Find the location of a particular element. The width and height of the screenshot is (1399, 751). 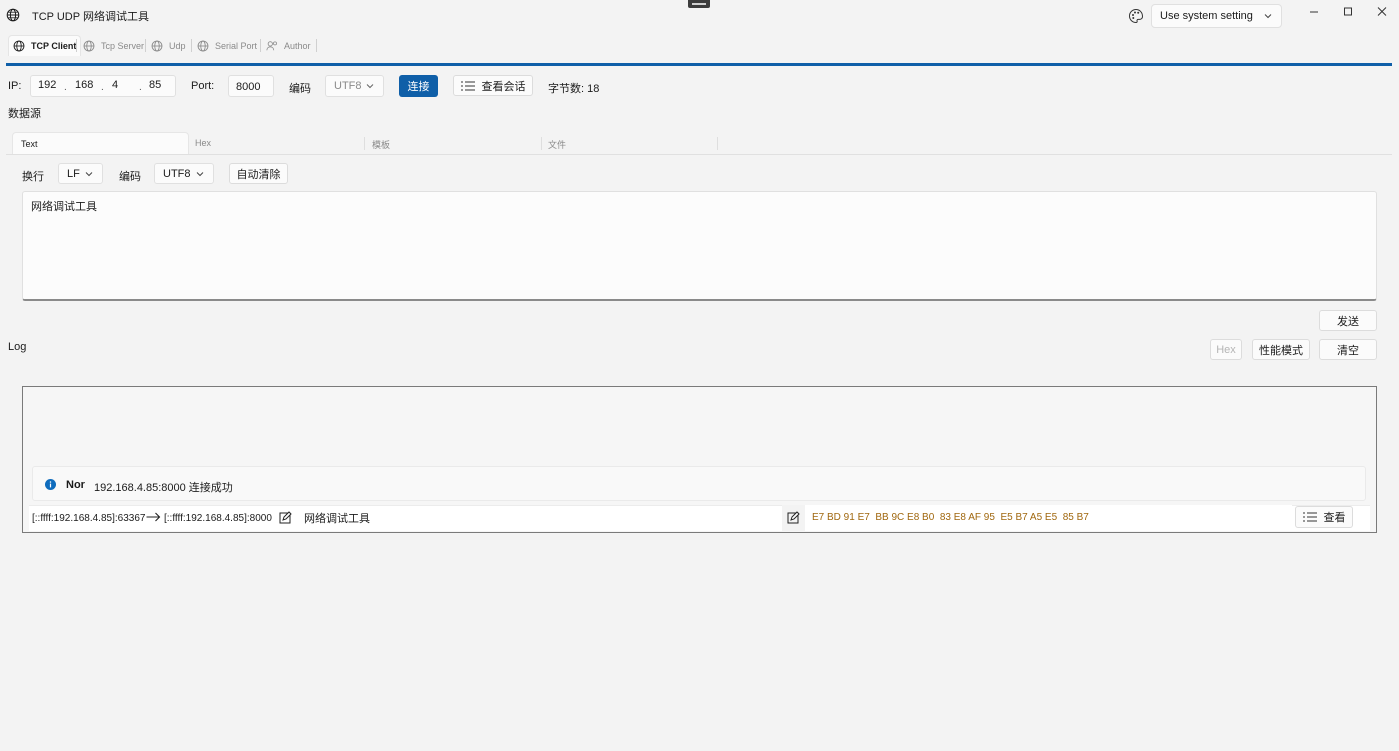

person-icon is located at coordinates (271, 45).